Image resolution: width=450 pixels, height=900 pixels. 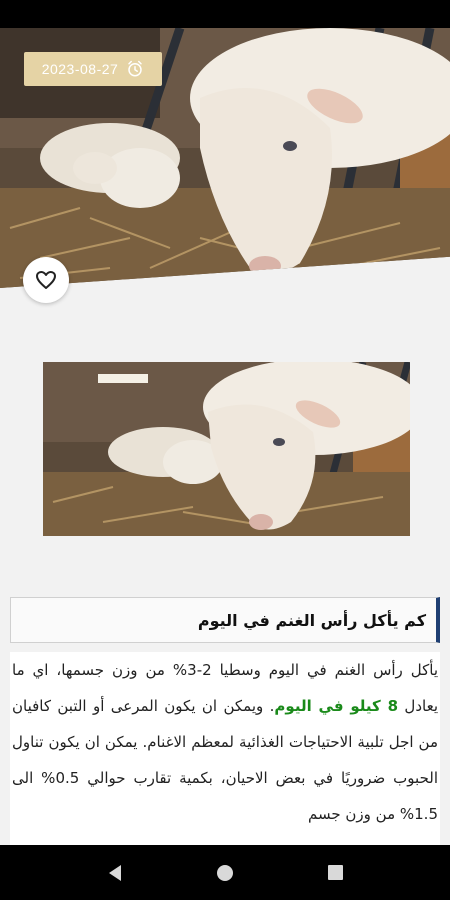 I want to click on article-heading-box: كم يأكل رأس الغنم في اليوم, so click(x=225, y=620).